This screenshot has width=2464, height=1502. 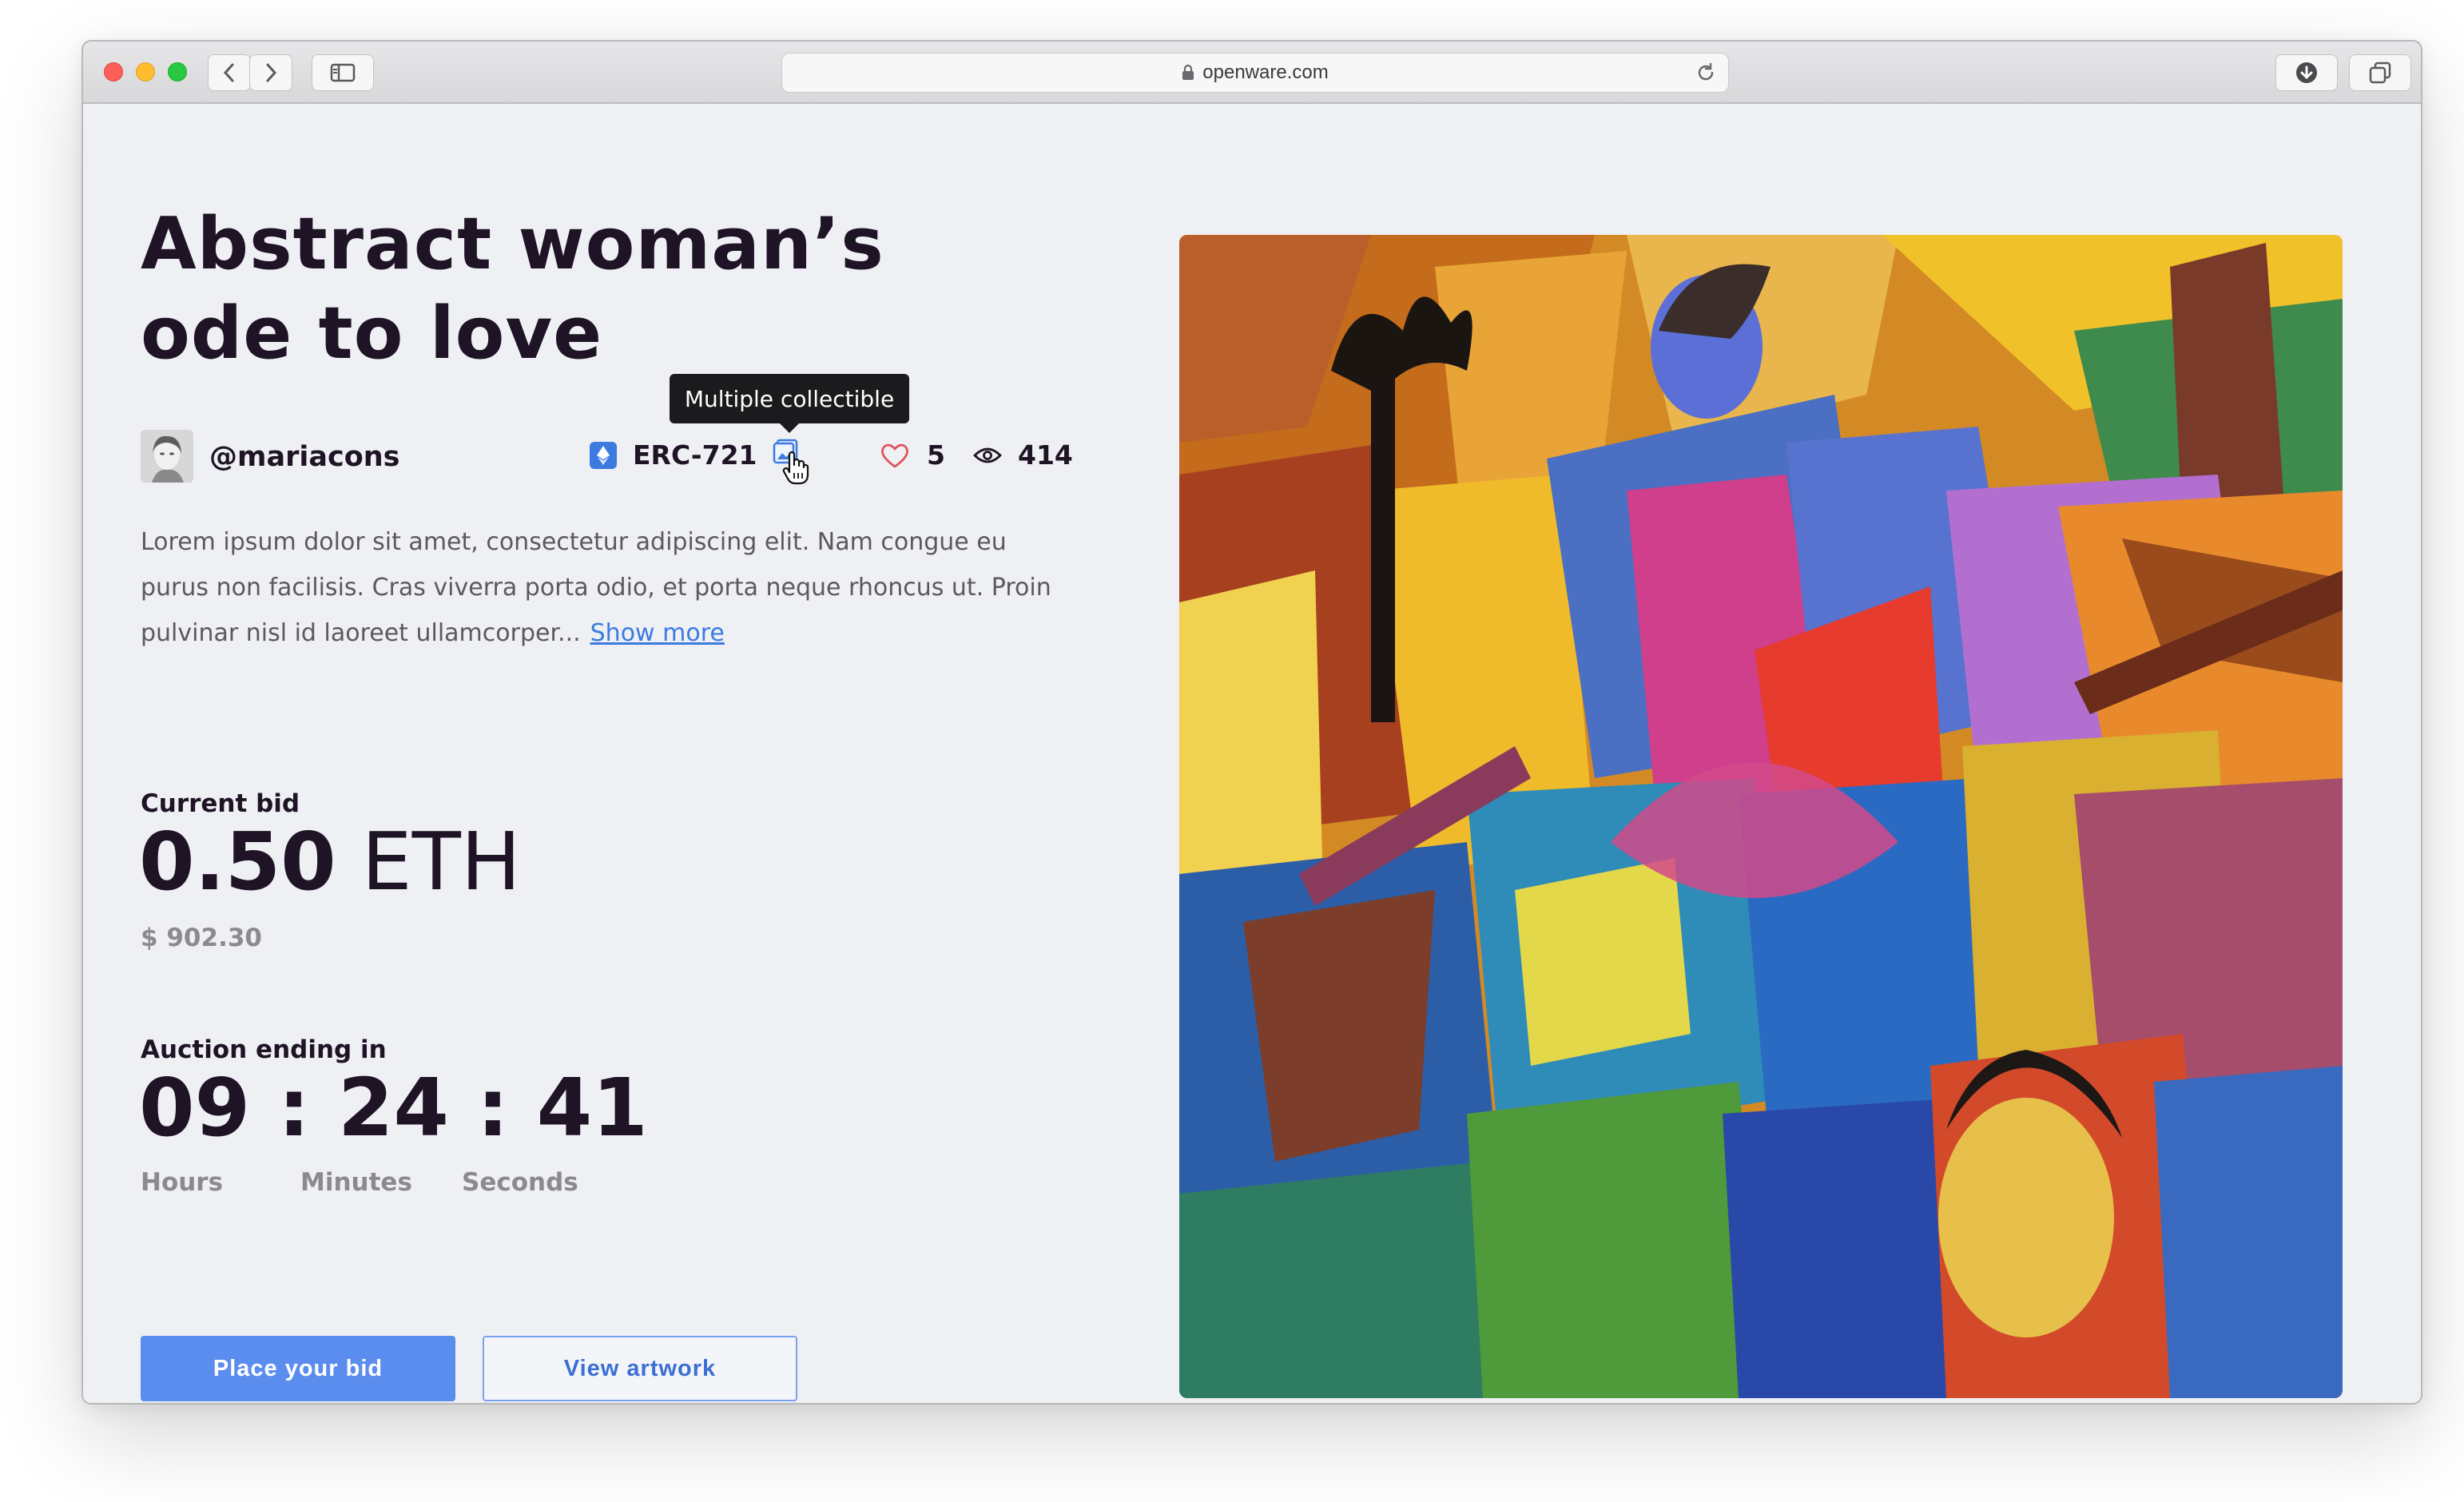 I want to click on likes: 5, so click(x=913, y=455).